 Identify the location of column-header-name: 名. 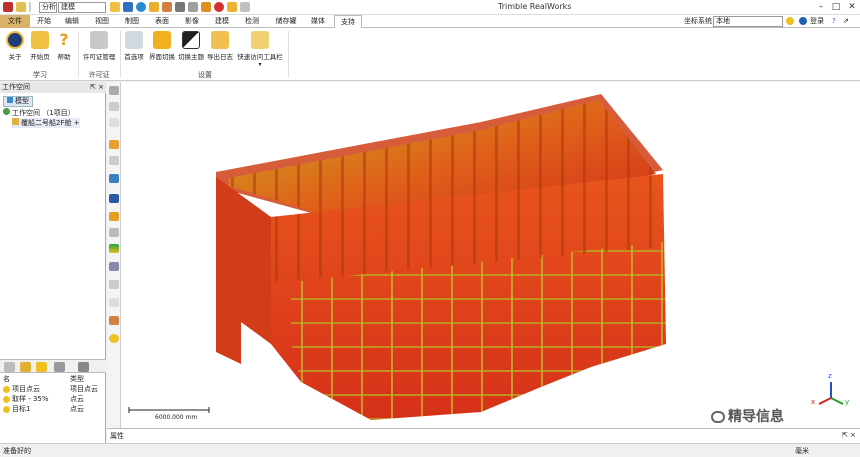
(6, 379).